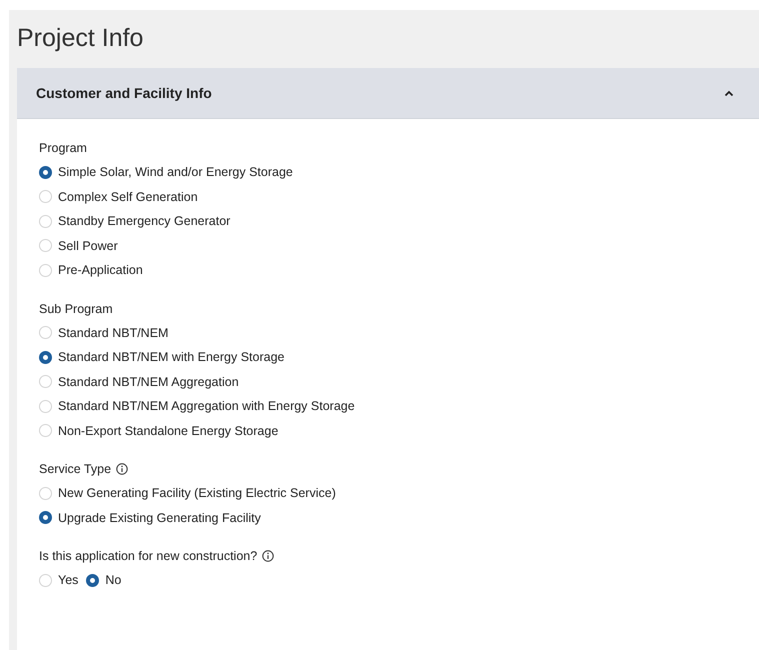  Describe the element at coordinates (729, 93) in the screenshot. I see `chevron-up-icon` at that location.